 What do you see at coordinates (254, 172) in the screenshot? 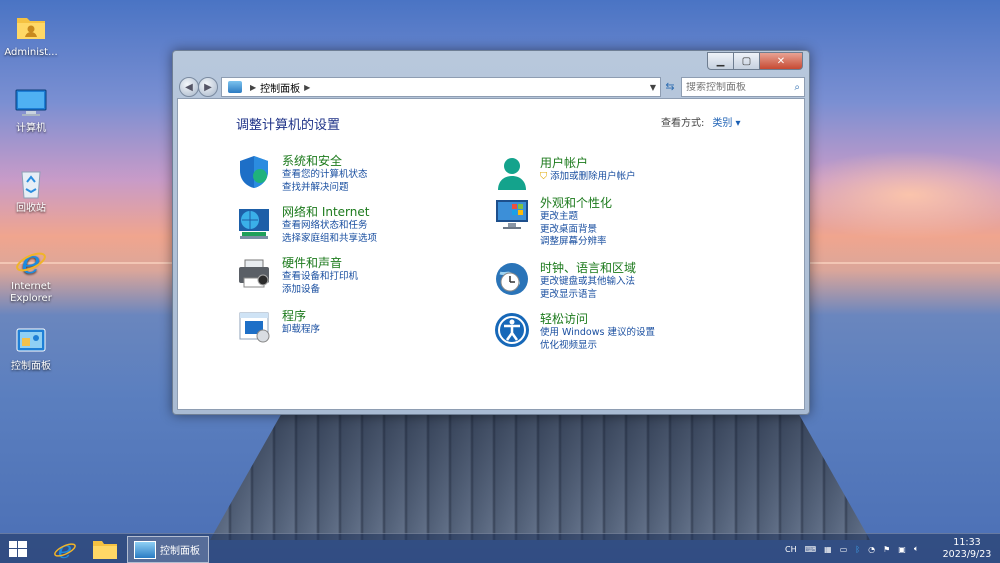
I see `security-shield-icon` at bounding box center [254, 172].